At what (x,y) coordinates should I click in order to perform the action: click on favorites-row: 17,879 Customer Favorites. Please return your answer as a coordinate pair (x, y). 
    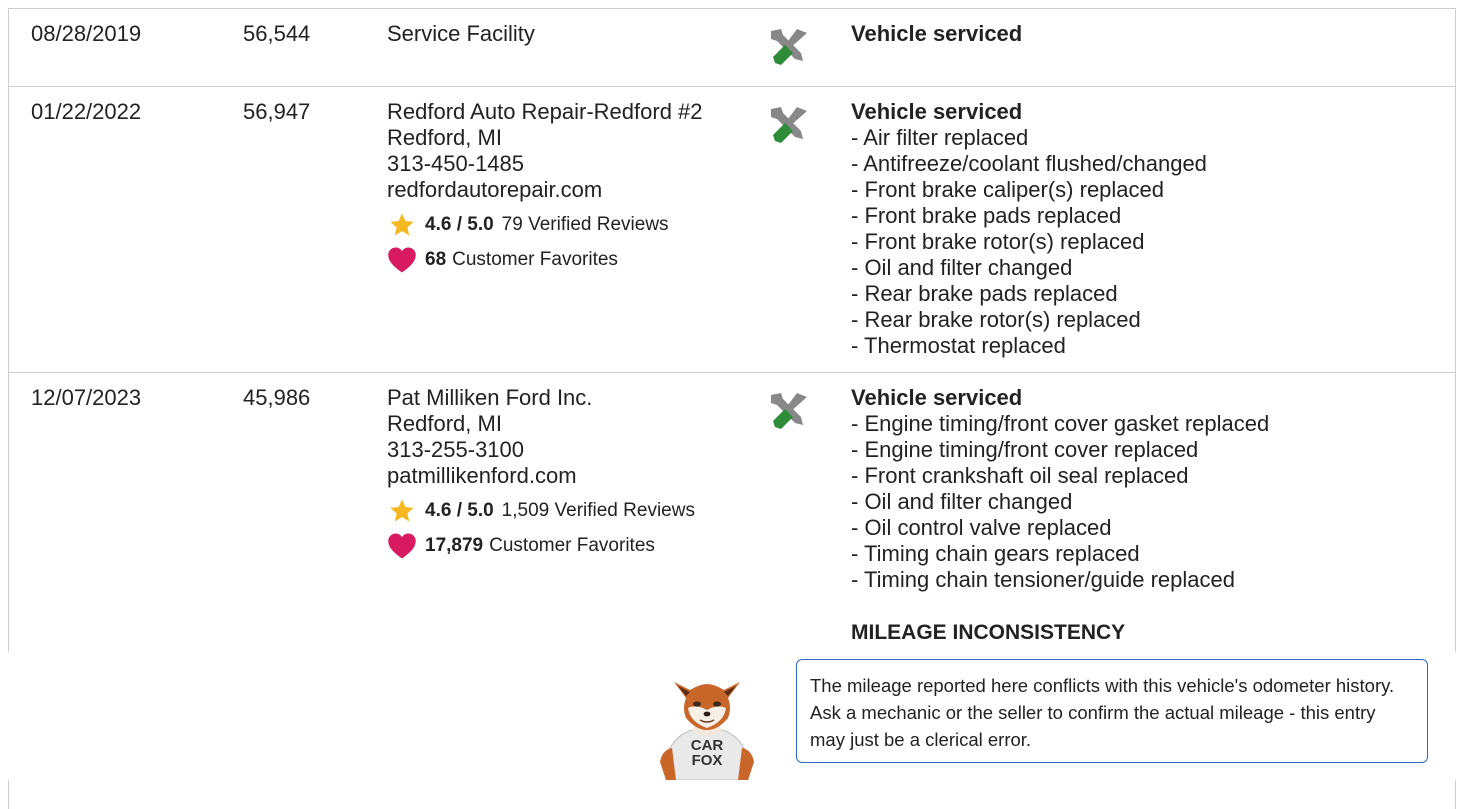
    Looking at the image, I should click on (541, 546).